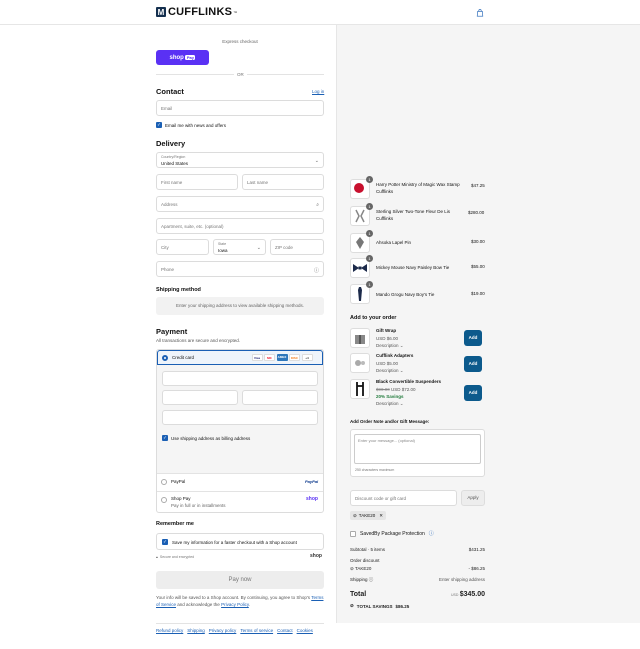 The height and width of the screenshot is (649, 640). Describe the element at coordinates (283, 182) in the screenshot. I see `last-name-field: Last name` at that location.